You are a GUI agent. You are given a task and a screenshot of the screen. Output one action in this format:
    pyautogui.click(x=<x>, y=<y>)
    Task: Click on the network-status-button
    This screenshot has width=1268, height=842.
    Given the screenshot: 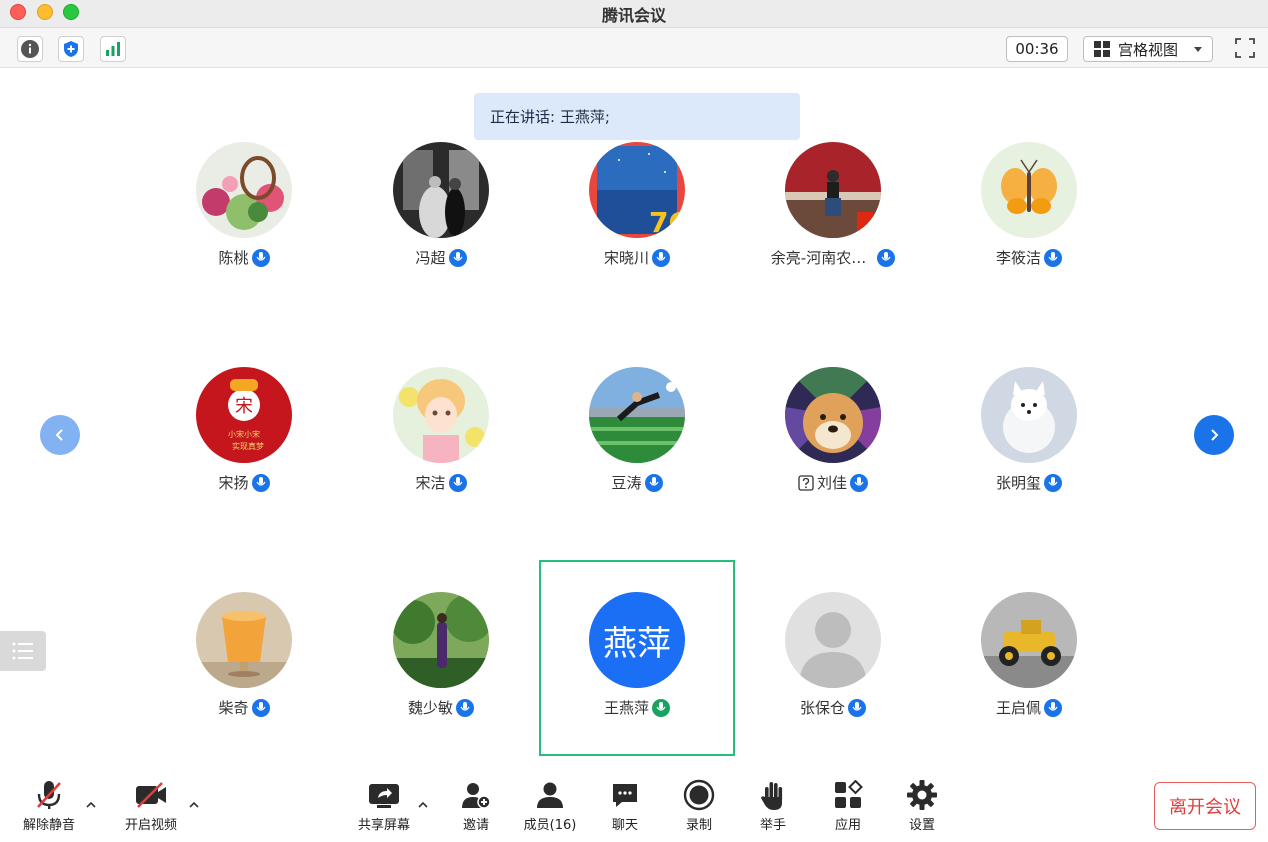 What is the action you would take?
    pyautogui.click(x=113, y=49)
    